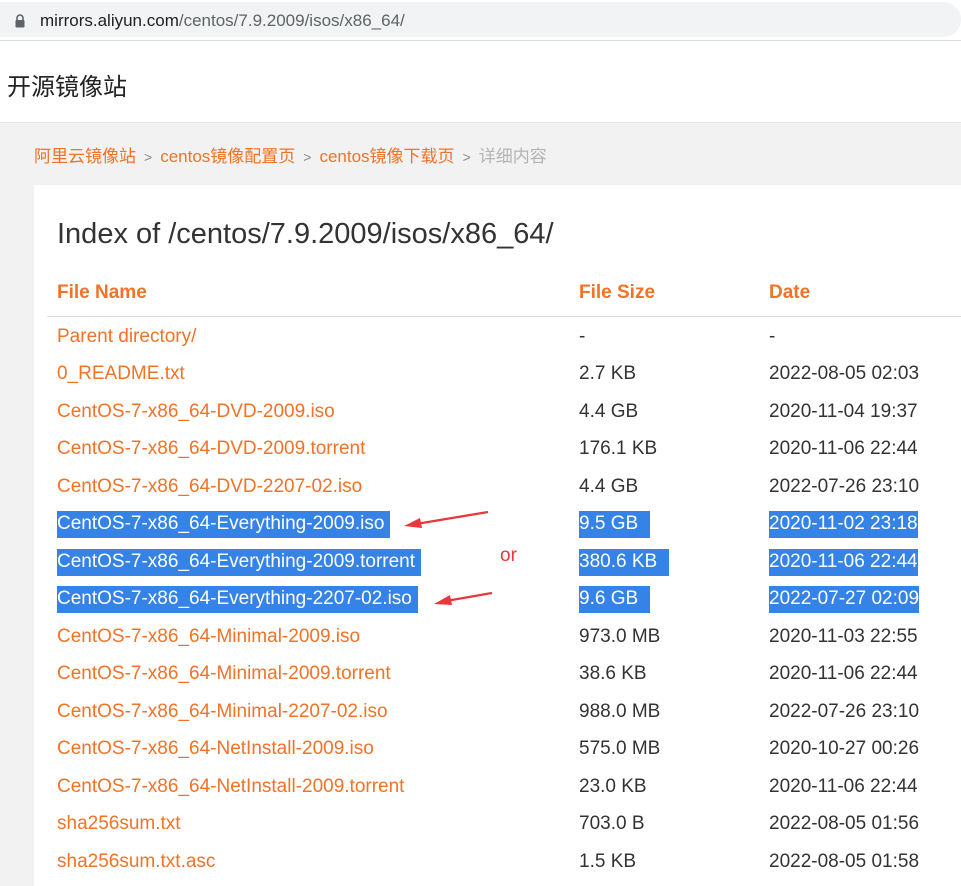 This screenshot has height=886, width=961. What do you see at coordinates (615, 524) in the screenshot?
I see `file-size: 9.5 GB` at bounding box center [615, 524].